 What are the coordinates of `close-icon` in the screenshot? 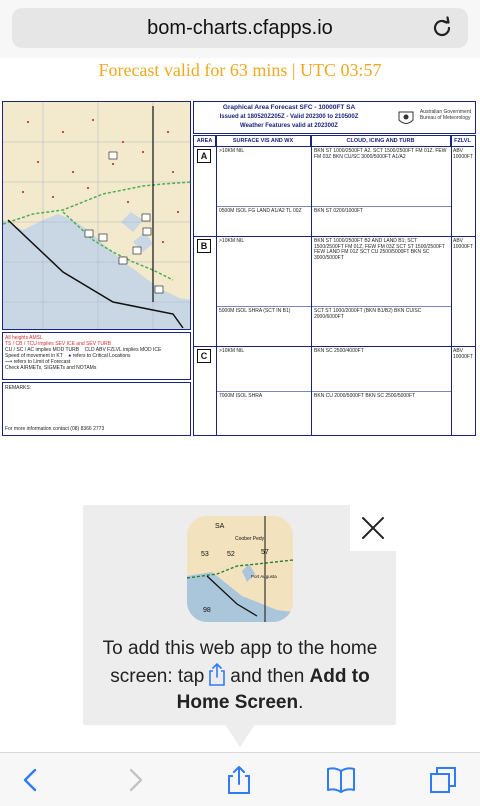 It's located at (373, 528).